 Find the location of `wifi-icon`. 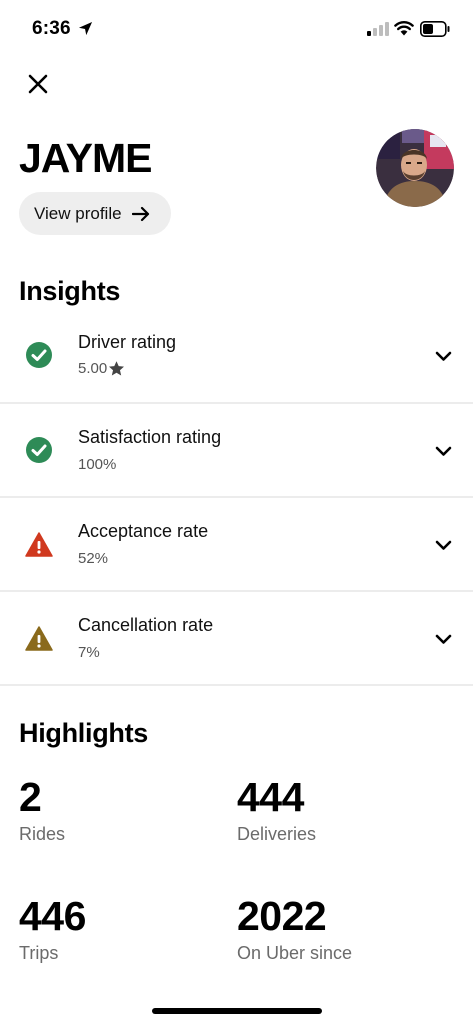

wifi-icon is located at coordinates (404, 28).